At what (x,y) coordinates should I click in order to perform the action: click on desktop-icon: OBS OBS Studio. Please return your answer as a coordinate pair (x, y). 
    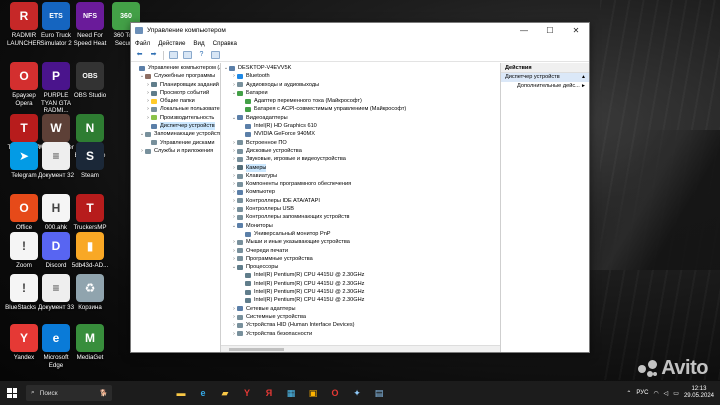
    Looking at the image, I should click on (90, 81).